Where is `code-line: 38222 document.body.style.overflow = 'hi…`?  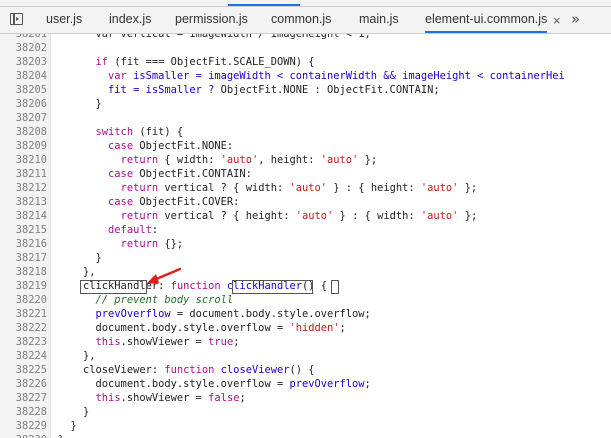
code-line: 38222 document.body.style.overflow = 'hi… is located at coordinates (305, 328).